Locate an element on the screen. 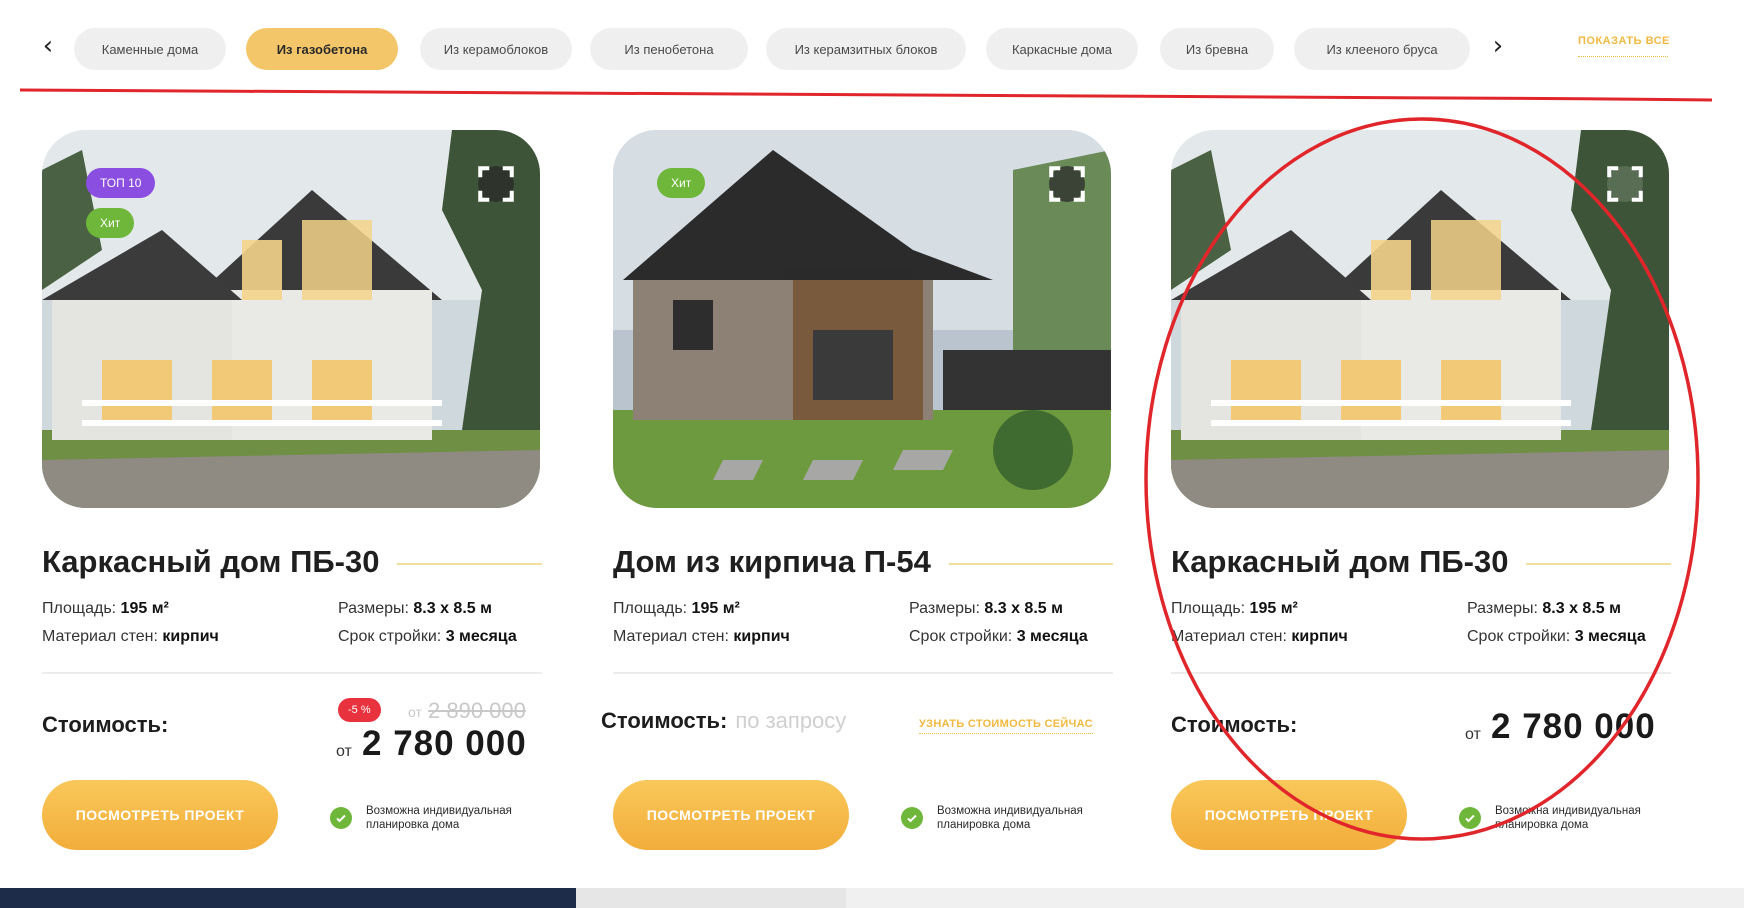  house-illustration is located at coordinates (1420, 319).